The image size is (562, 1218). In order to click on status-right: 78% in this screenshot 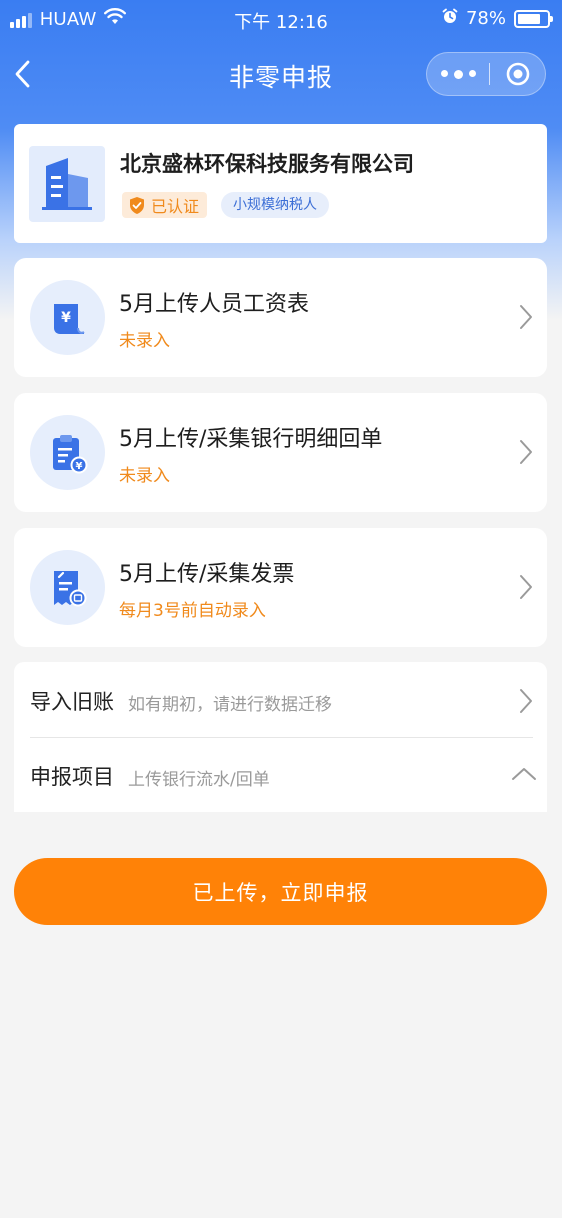, I will do `click(497, 18)`.